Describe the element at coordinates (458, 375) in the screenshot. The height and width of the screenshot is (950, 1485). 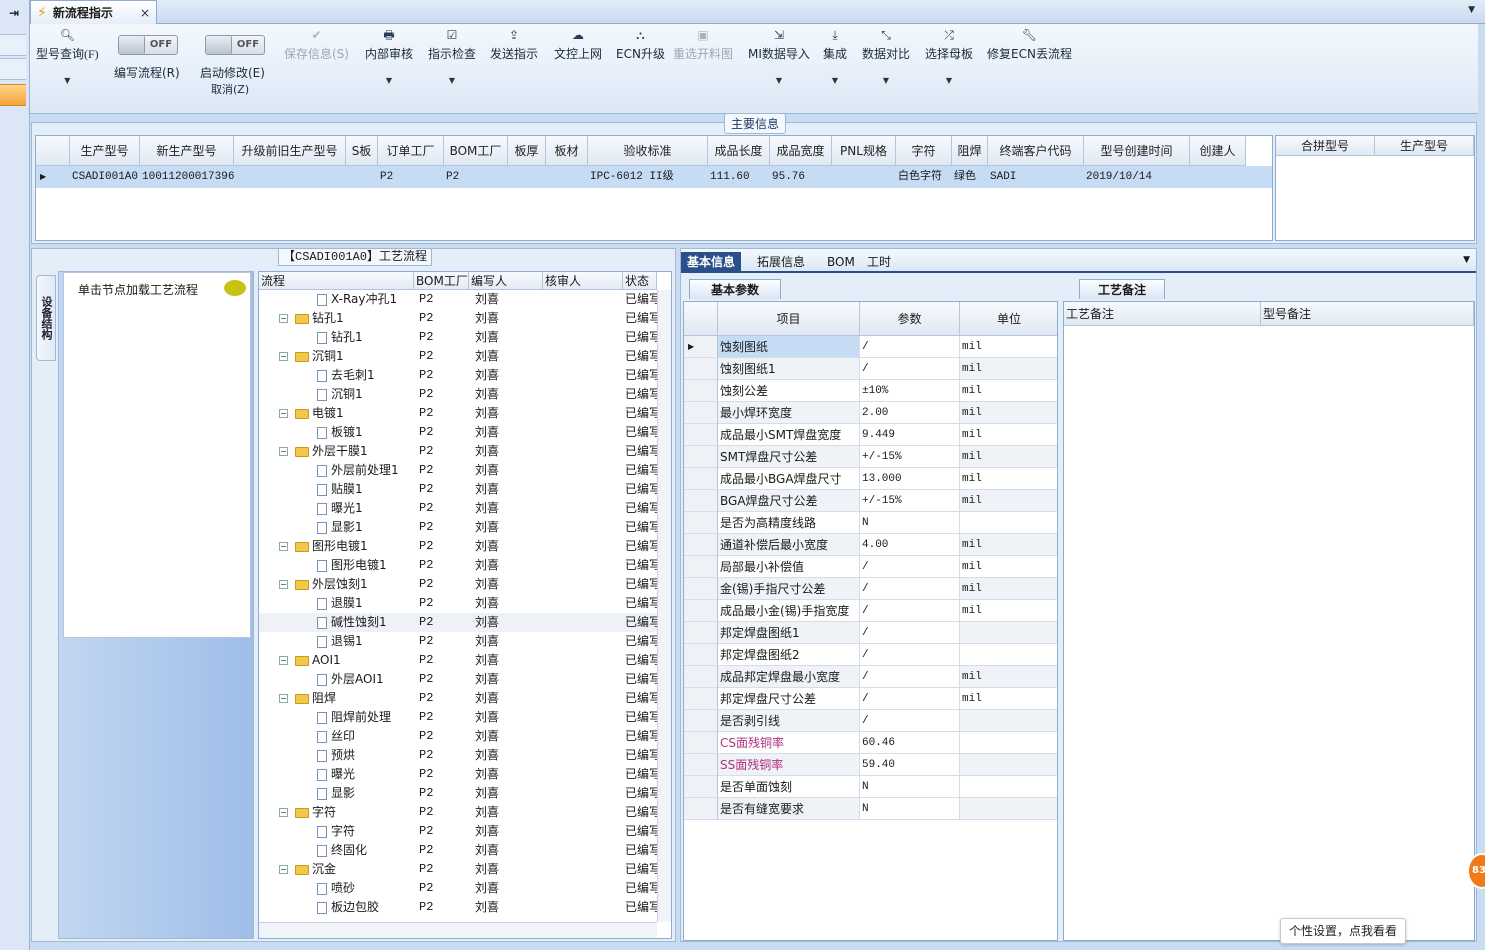
I see `tree-row: 去毛刺1 P2 刘喜 已编写` at that location.